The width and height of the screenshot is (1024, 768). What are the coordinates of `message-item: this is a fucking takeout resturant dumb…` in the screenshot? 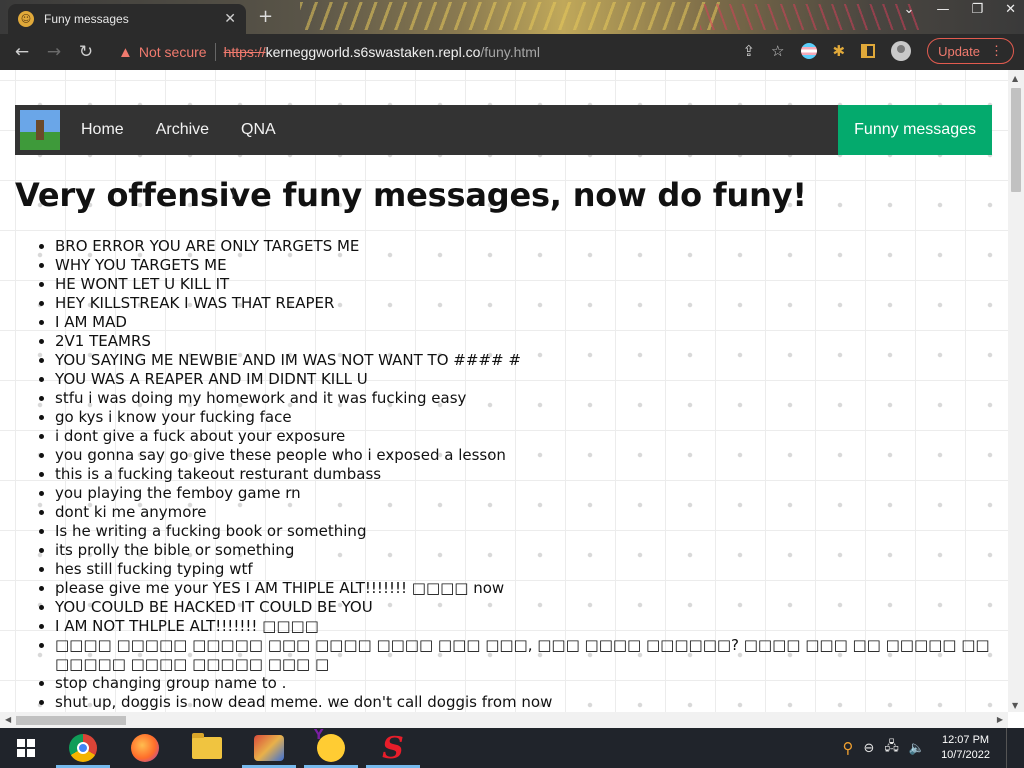 It's located at (525, 474).